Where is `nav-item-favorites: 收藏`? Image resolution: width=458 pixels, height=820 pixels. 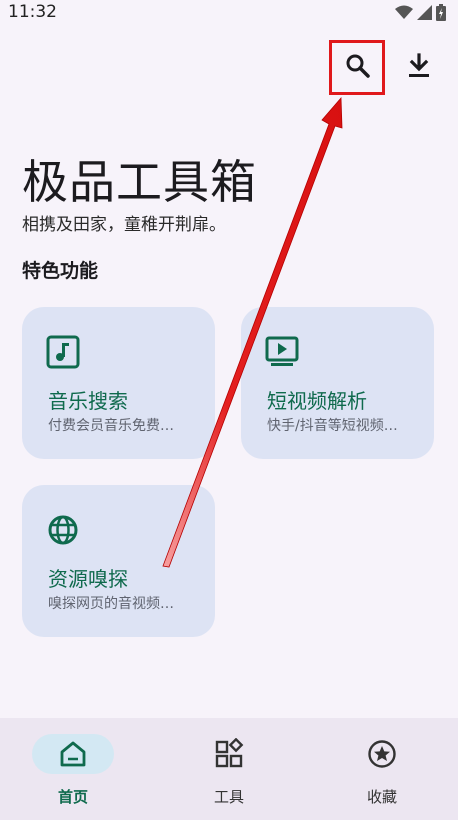 nav-item-favorites: 收藏 is located at coordinates (382, 769).